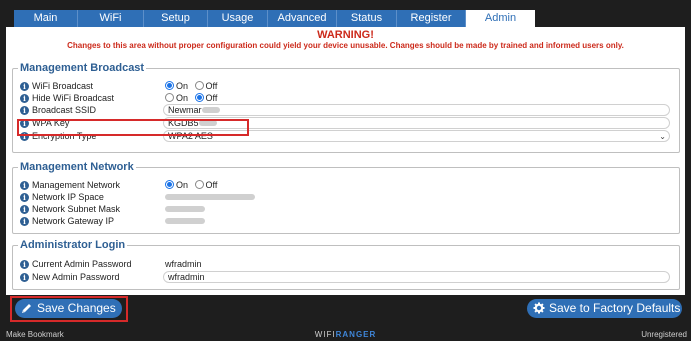 This screenshot has height=341, width=691. What do you see at coordinates (416, 277) in the screenshot?
I see `new-admin-password-input: wfradmin` at bounding box center [416, 277].